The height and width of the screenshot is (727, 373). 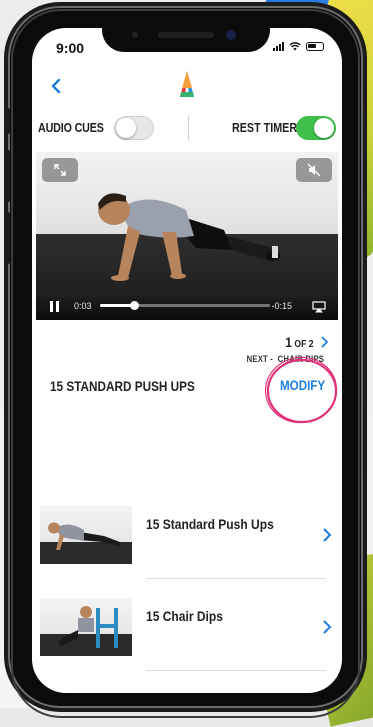 I want to click on exercise-counter-text: 1 OF 2, so click(x=299, y=342).